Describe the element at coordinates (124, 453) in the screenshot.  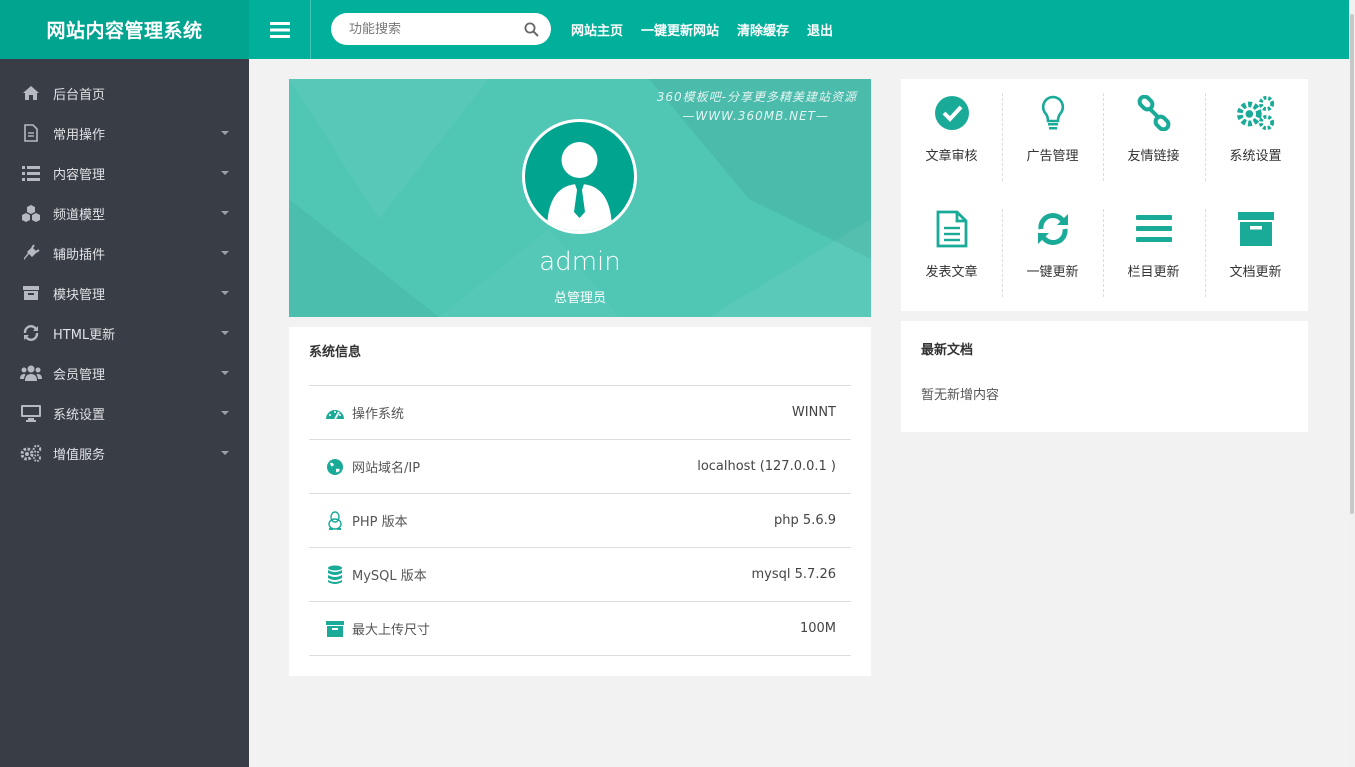
I see `sidebar-item-value-added: 增值服务` at that location.